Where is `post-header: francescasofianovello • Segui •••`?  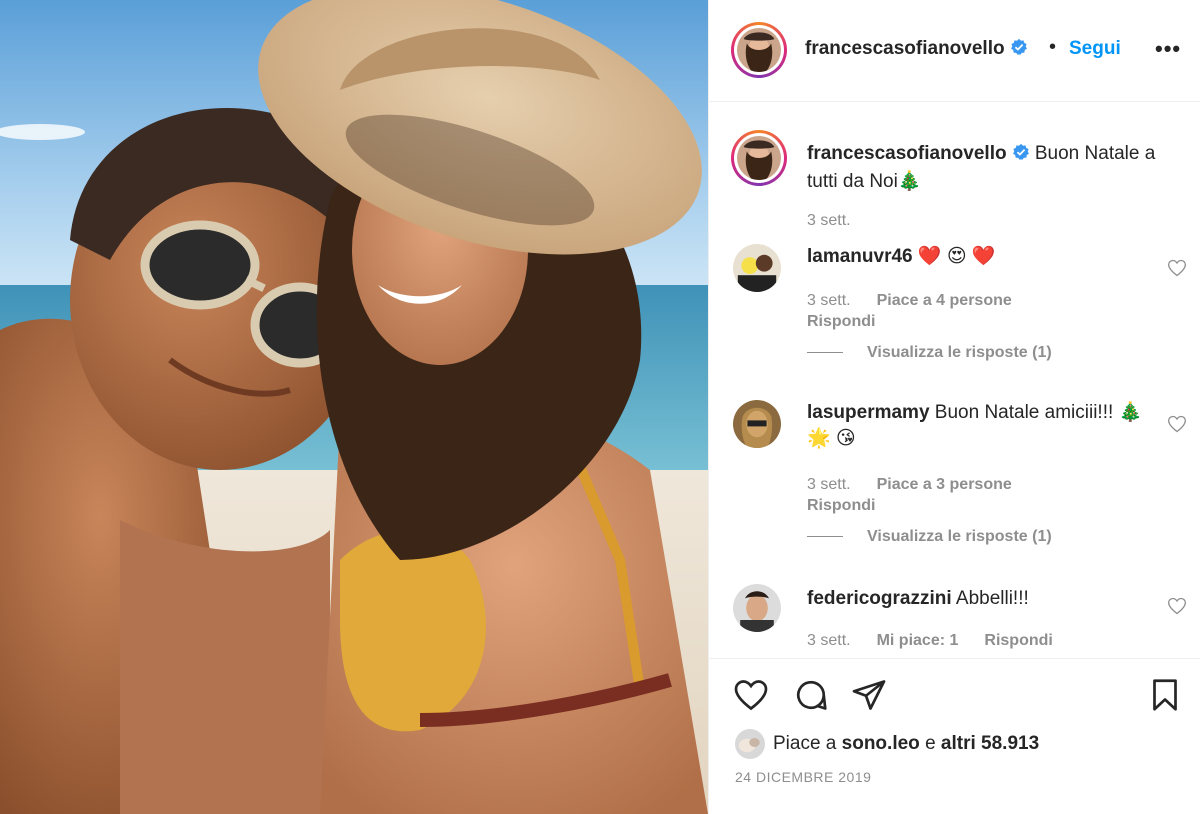
post-header: francescasofianovello • Segui ••• is located at coordinates (954, 51).